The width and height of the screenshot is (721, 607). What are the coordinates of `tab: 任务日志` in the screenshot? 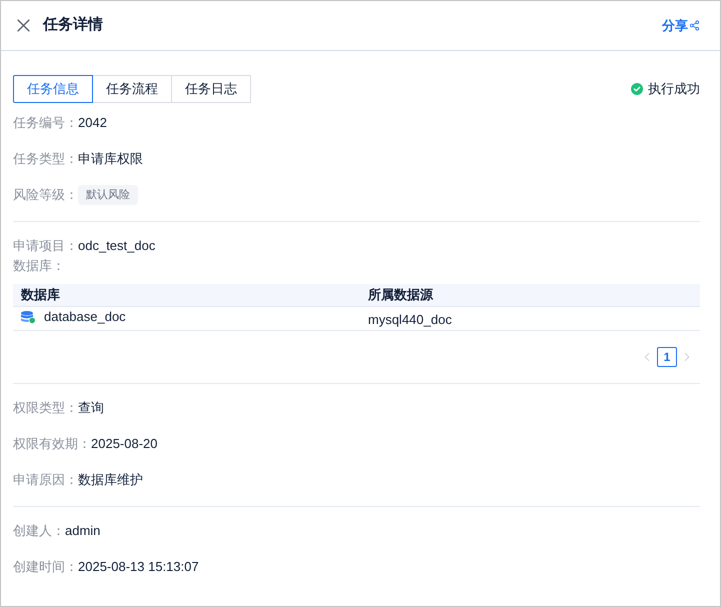 It's located at (211, 89).